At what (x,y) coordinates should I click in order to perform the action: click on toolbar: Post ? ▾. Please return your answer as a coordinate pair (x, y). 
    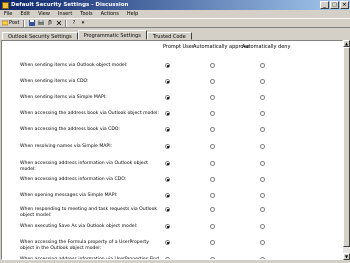
    Looking at the image, I should click on (175, 23).